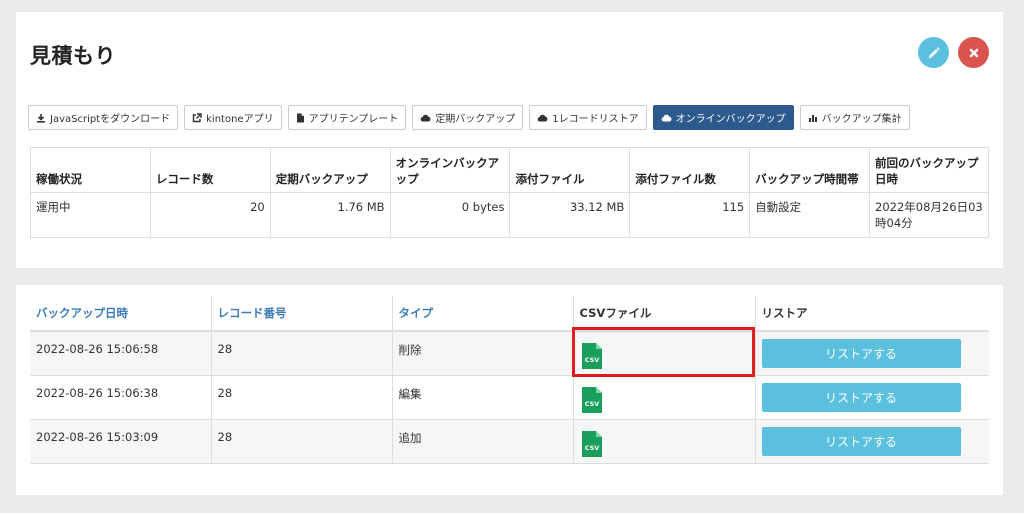 The image size is (1024, 513). I want to click on sort-backup-datetime-header: バックアップ日時, so click(121, 314).